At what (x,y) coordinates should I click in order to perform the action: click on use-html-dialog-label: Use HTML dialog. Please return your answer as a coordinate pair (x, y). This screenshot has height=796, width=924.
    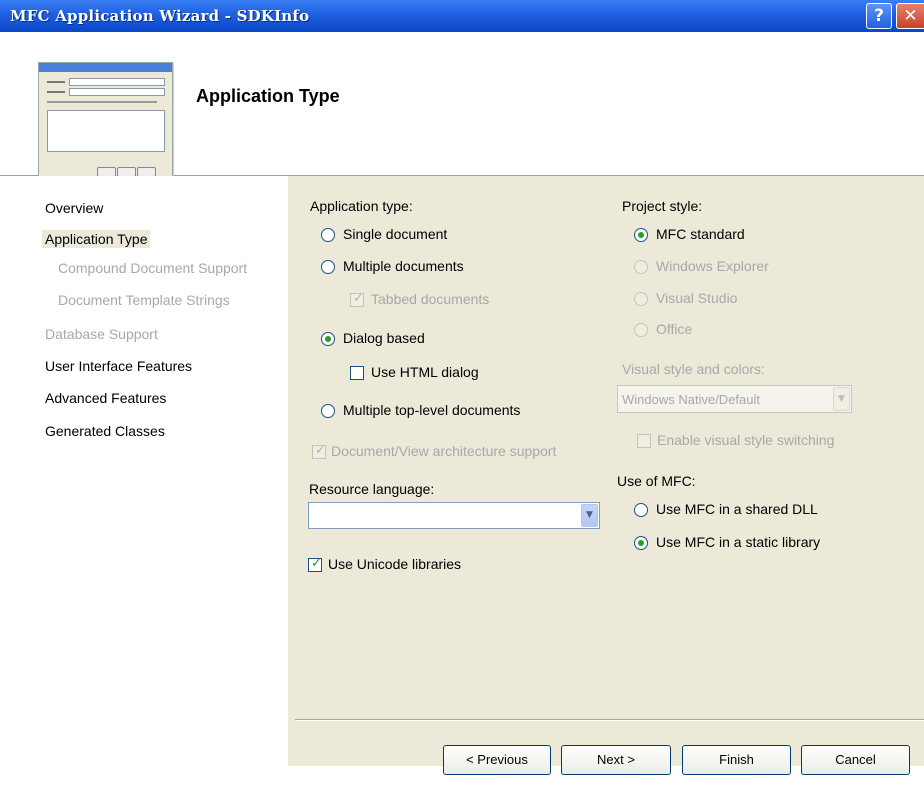
    Looking at the image, I should click on (425, 372).